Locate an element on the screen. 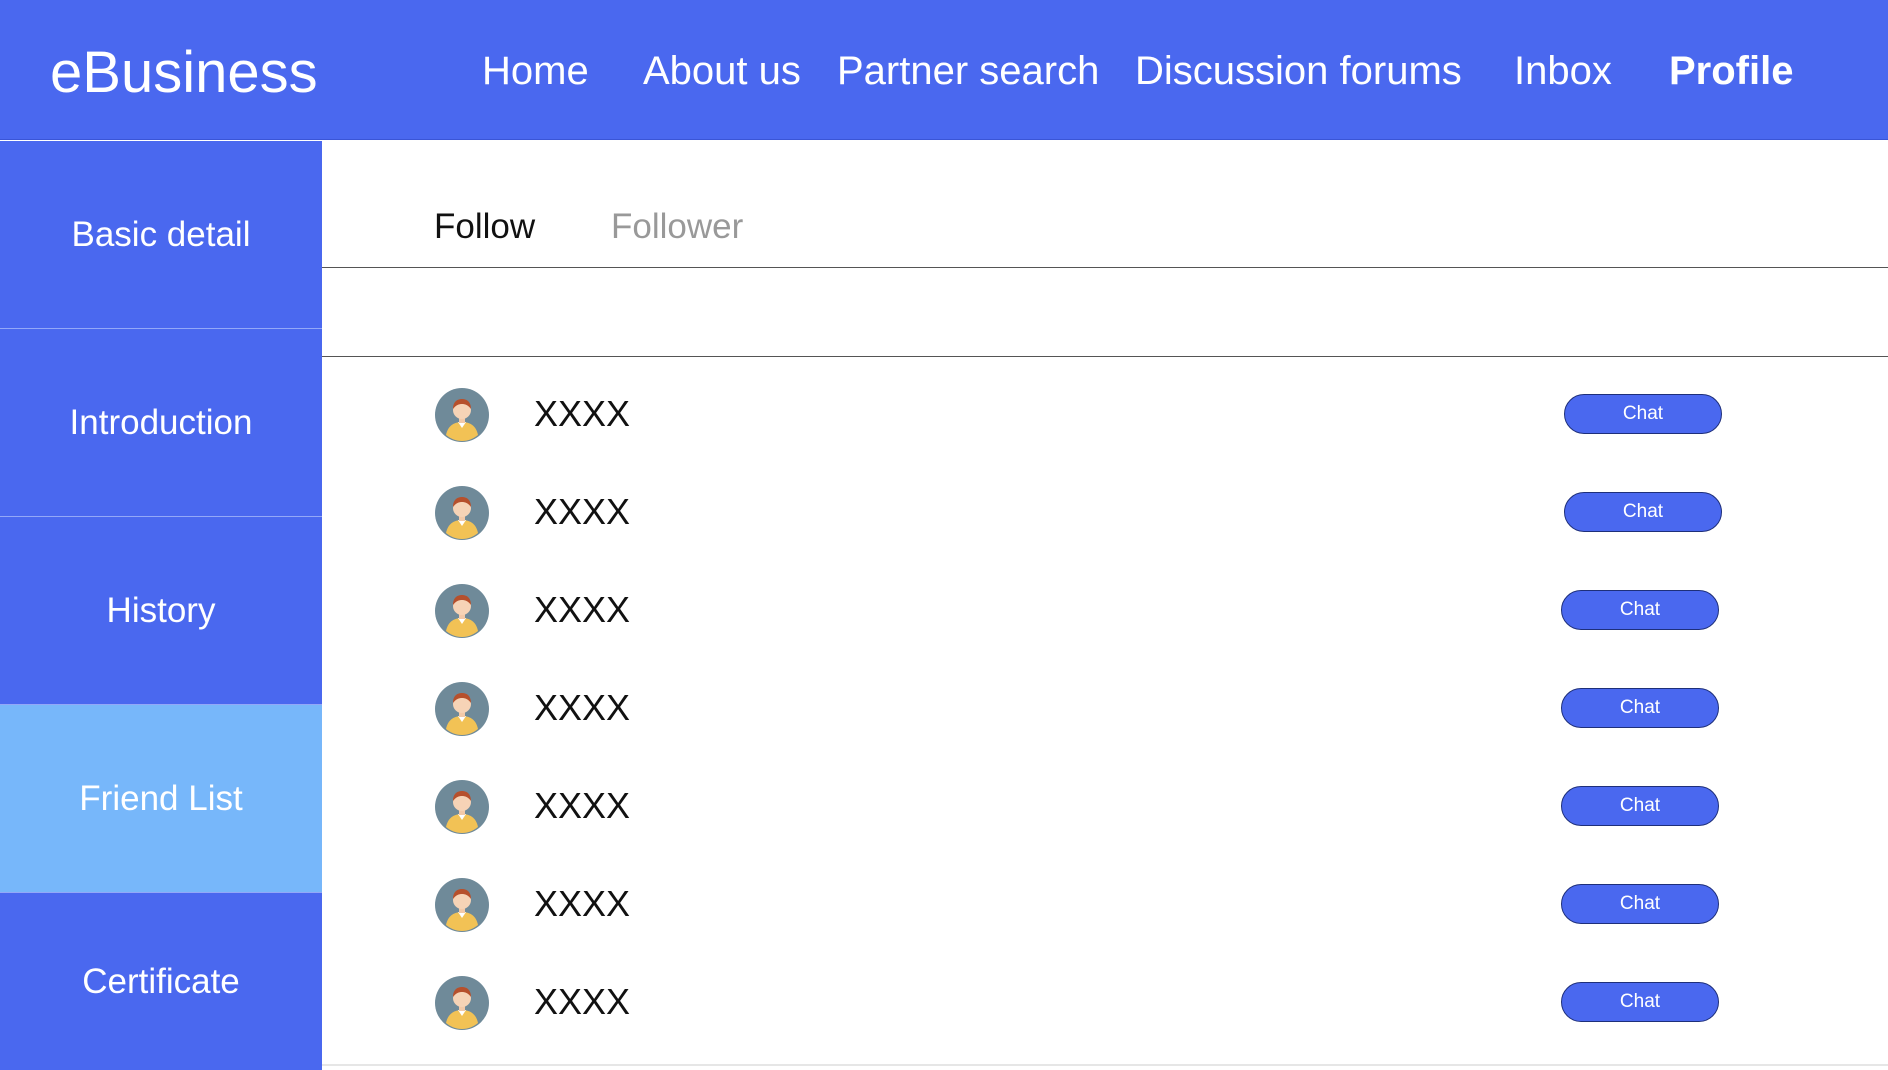 The image size is (1888, 1070). sidebar-item-label: Friend List is located at coordinates (161, 798).